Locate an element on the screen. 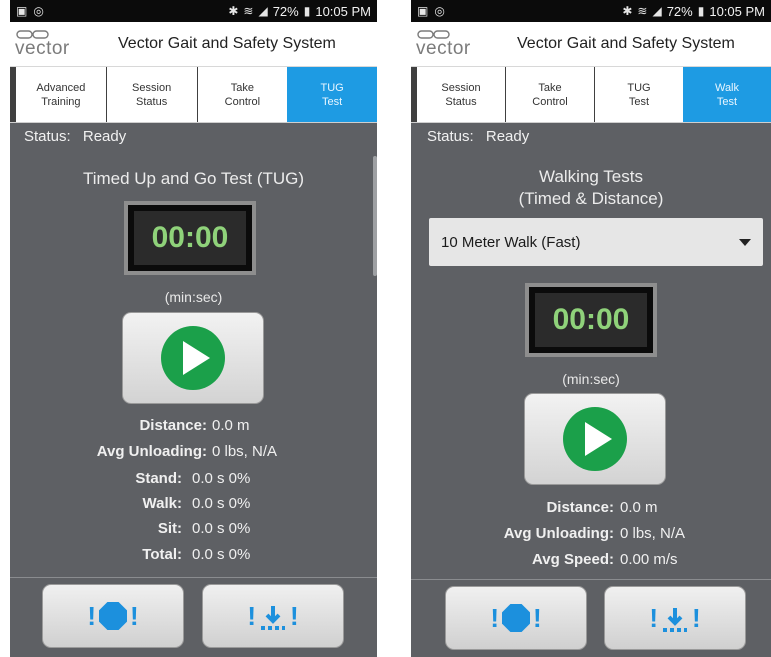 The height and width of the screenshot is (657, 771). stat-label: Avg Speed: is located at coordinates (573, 559).